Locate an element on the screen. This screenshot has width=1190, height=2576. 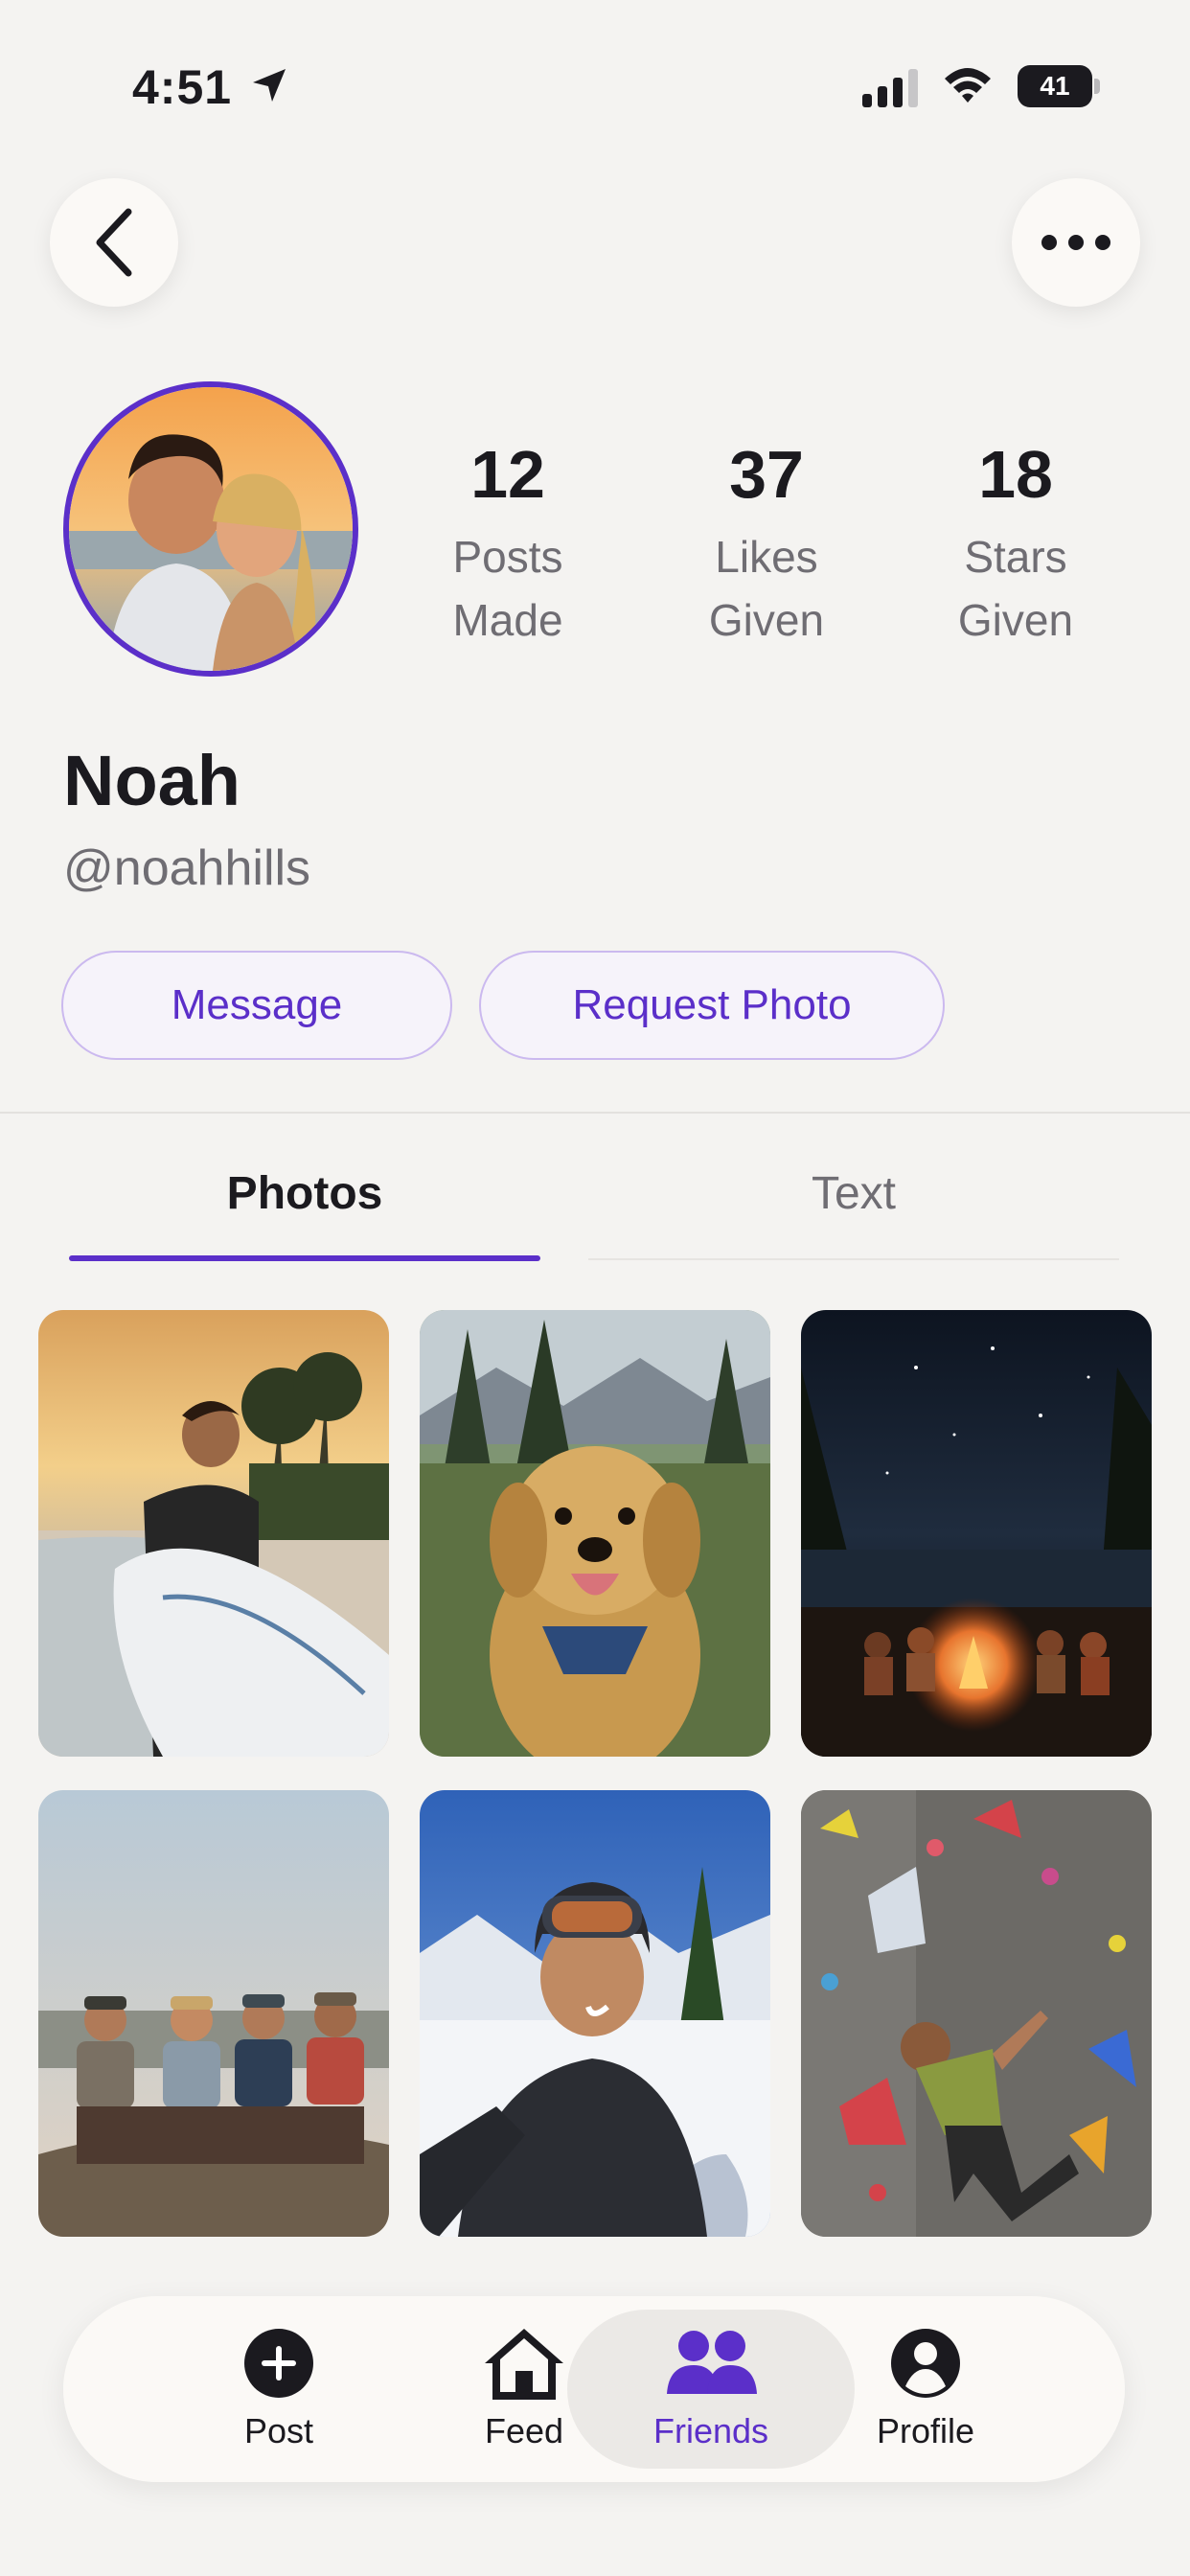
nav-post-label: Post is located at coordinates (279, 2430).